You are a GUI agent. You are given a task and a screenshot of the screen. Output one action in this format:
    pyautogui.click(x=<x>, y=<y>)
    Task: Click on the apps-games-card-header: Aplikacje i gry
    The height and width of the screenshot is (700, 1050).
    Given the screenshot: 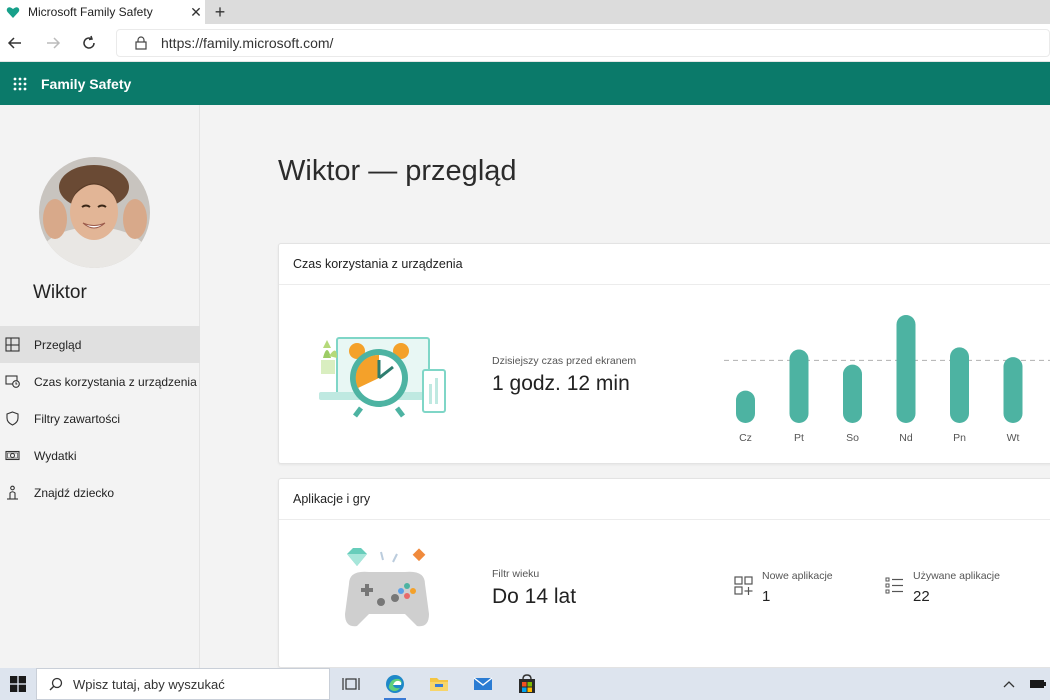 What is the action you would take?
    pyautogui.click(x=664, y=499)
    